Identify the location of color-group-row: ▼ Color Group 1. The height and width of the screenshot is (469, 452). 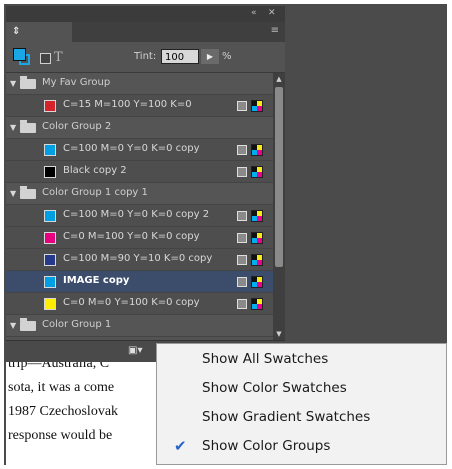
(139, 326).